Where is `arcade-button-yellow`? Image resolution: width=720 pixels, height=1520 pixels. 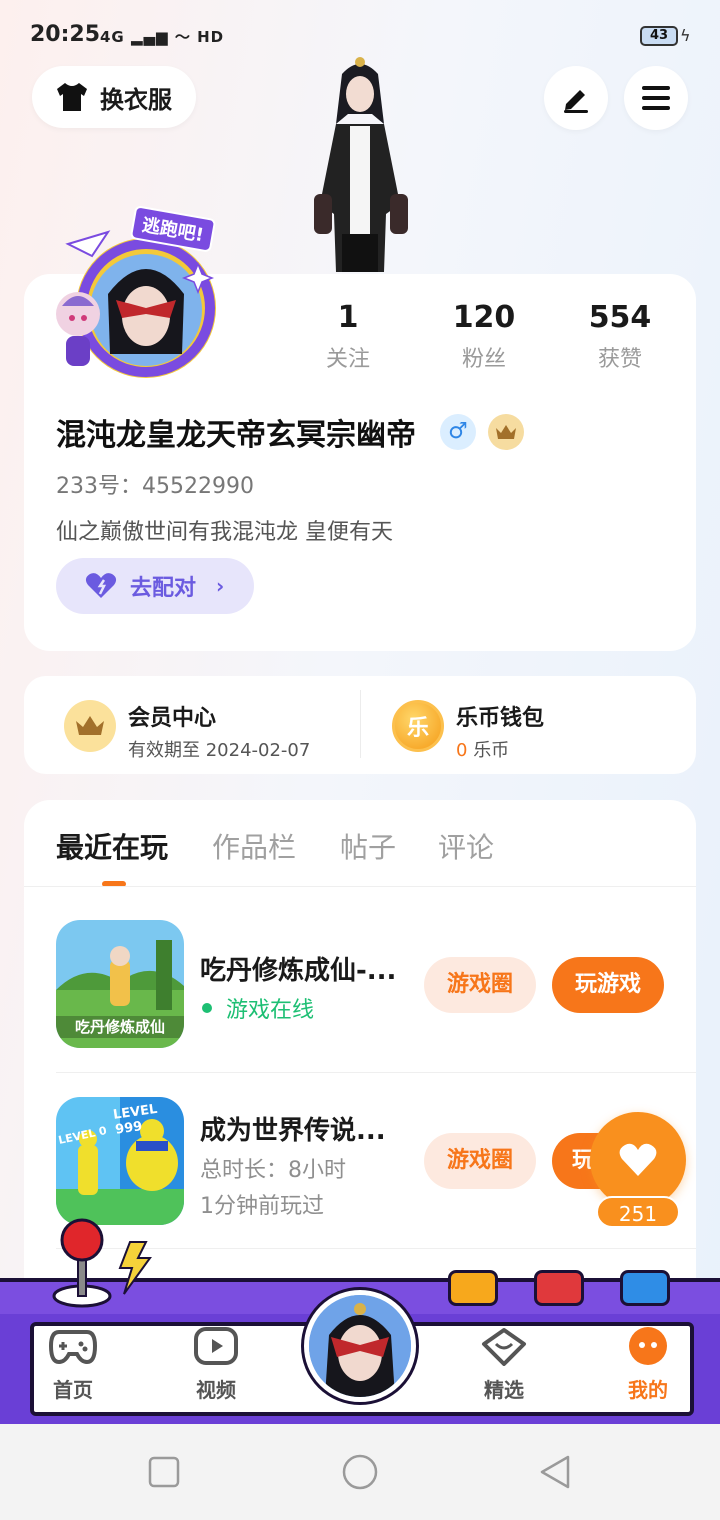
arcade-button-yellow is located at coordinates (473, 1288).